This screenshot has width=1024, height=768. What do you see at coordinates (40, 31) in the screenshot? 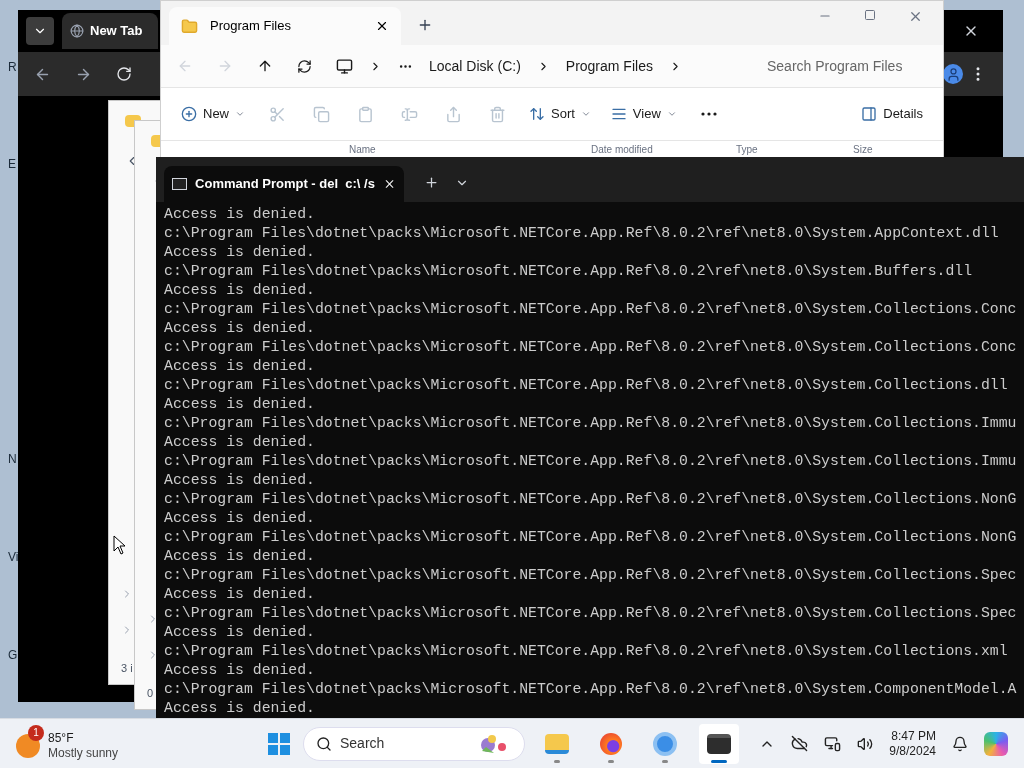
I see `tab-list-button` at bounding box center [40, 31].